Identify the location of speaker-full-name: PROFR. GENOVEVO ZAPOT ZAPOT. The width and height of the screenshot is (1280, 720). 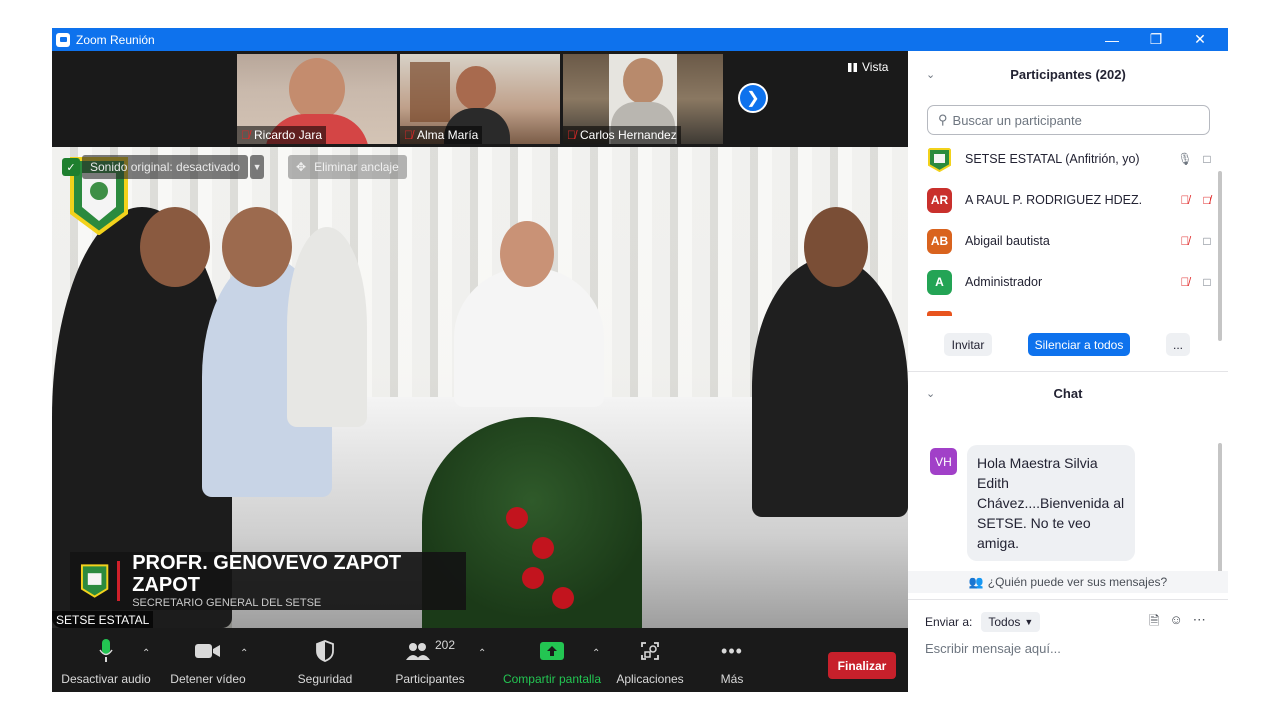
(267, 574).